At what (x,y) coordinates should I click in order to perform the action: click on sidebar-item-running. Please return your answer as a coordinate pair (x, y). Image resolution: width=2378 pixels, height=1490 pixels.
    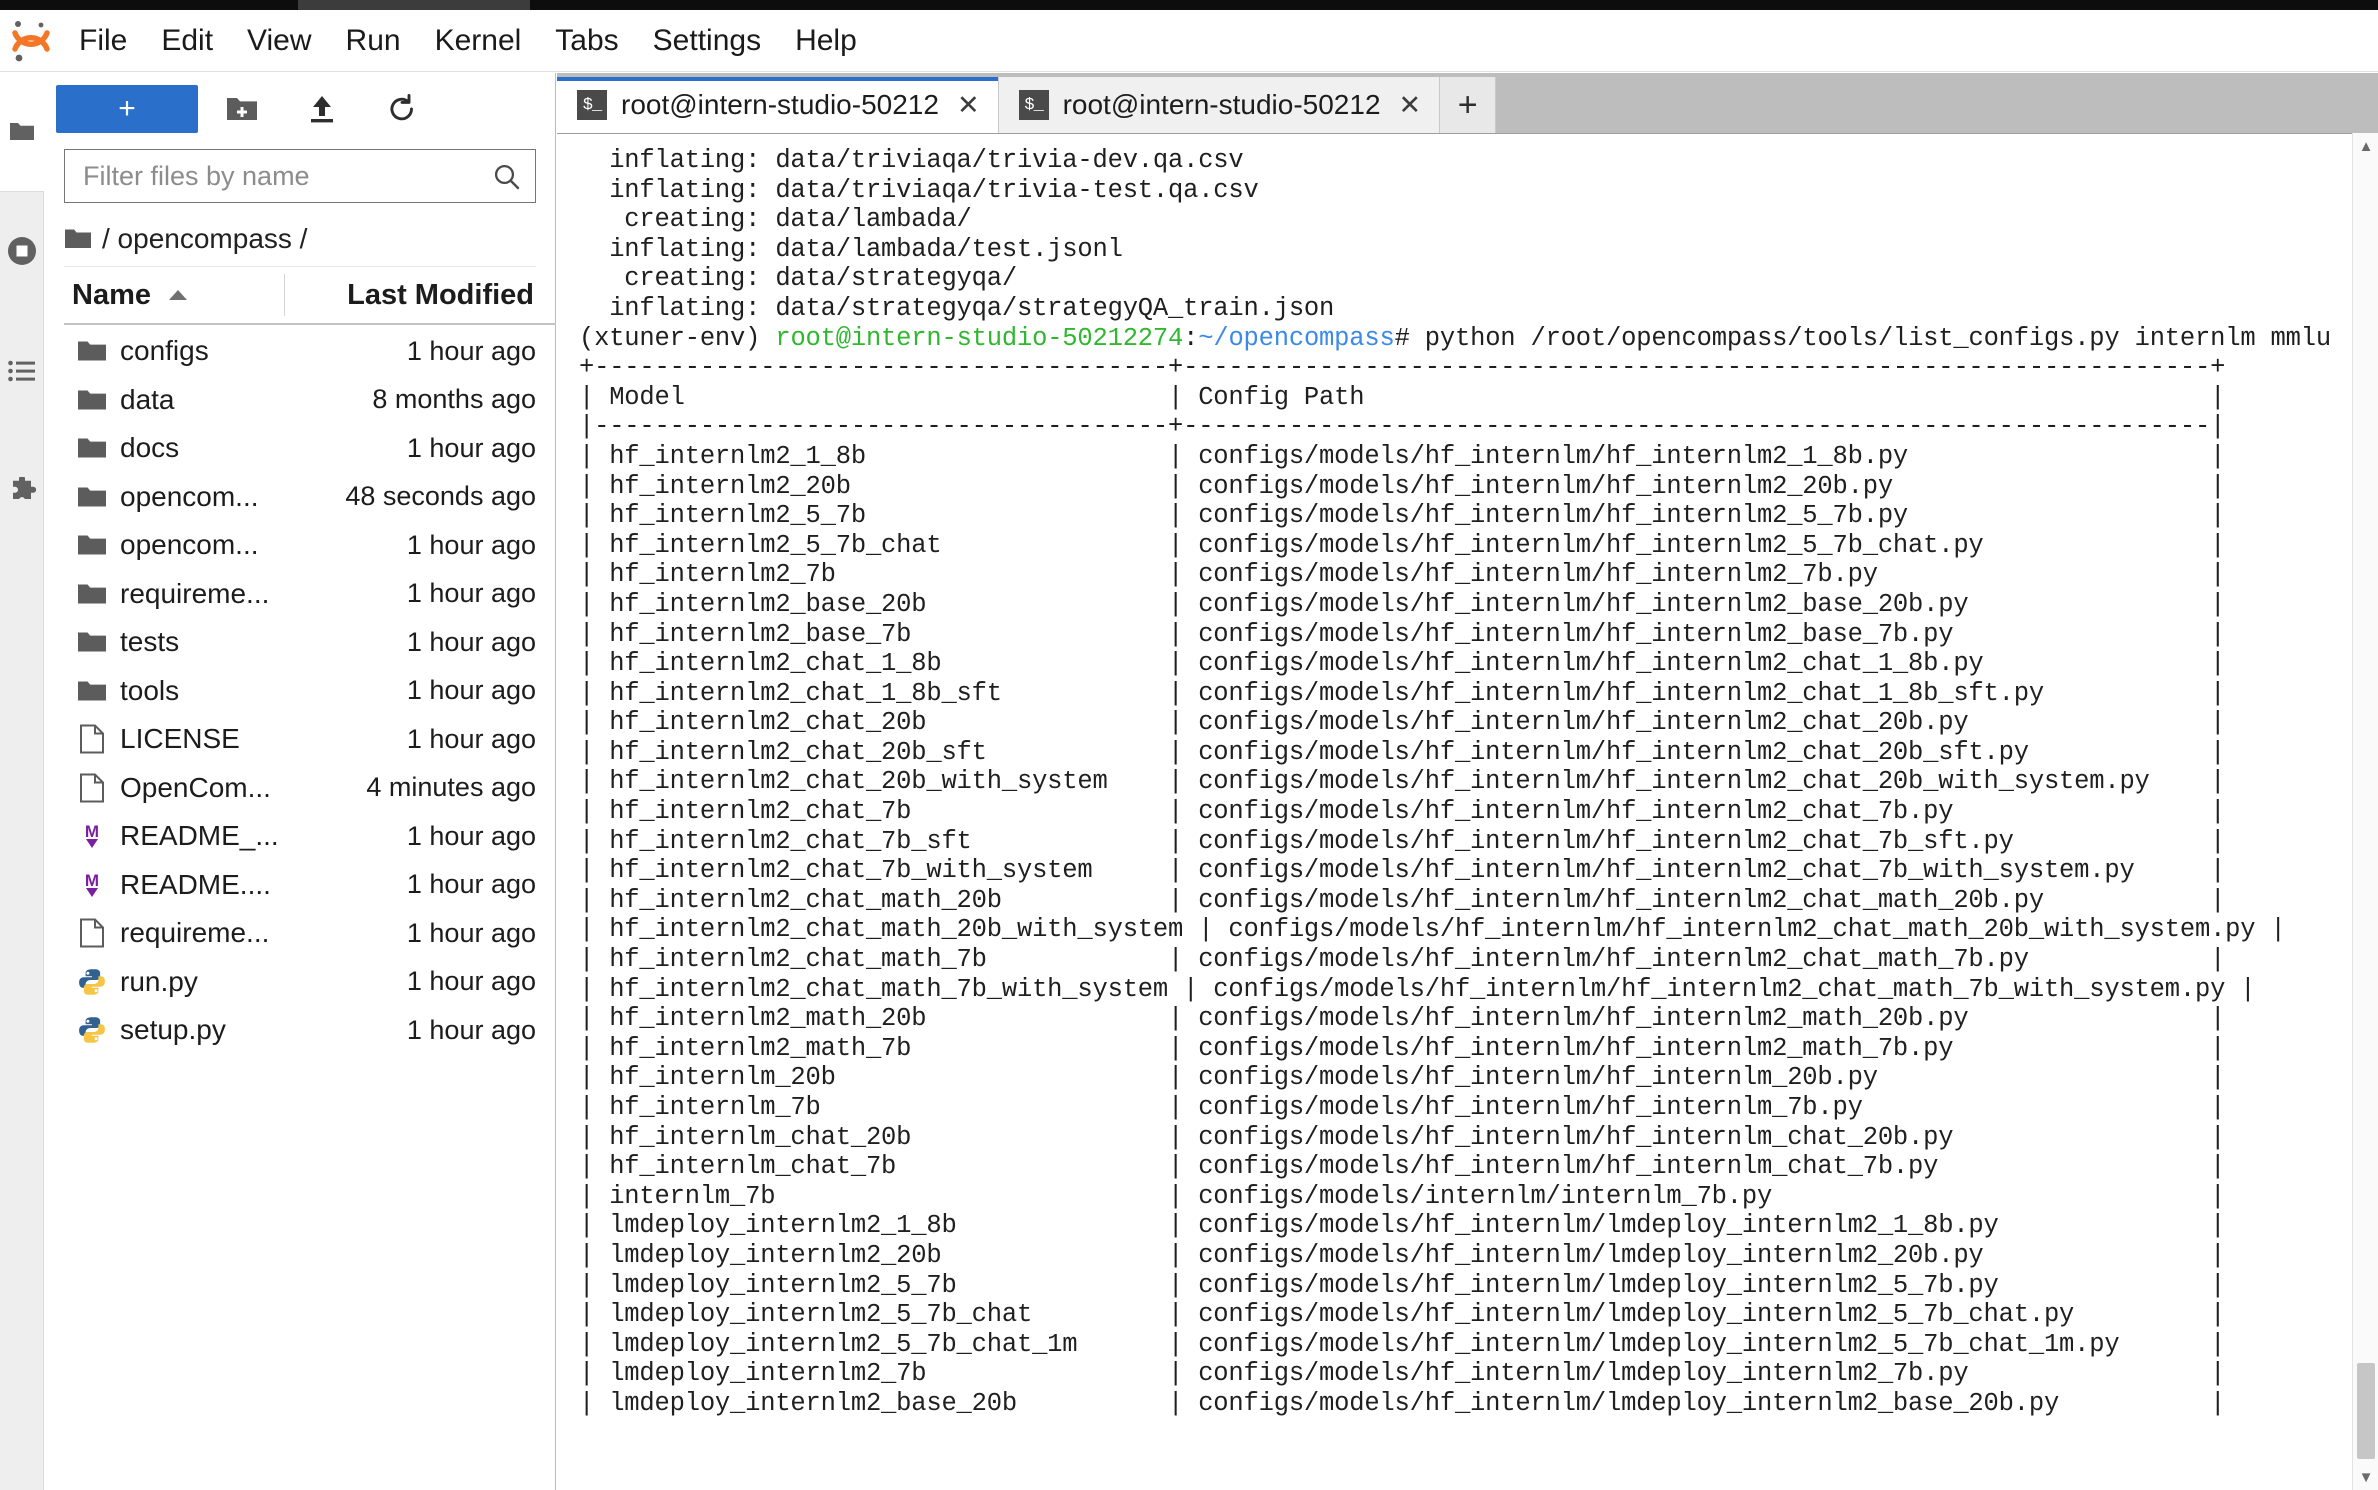
    Looking at the image, I should click on (22, 251).